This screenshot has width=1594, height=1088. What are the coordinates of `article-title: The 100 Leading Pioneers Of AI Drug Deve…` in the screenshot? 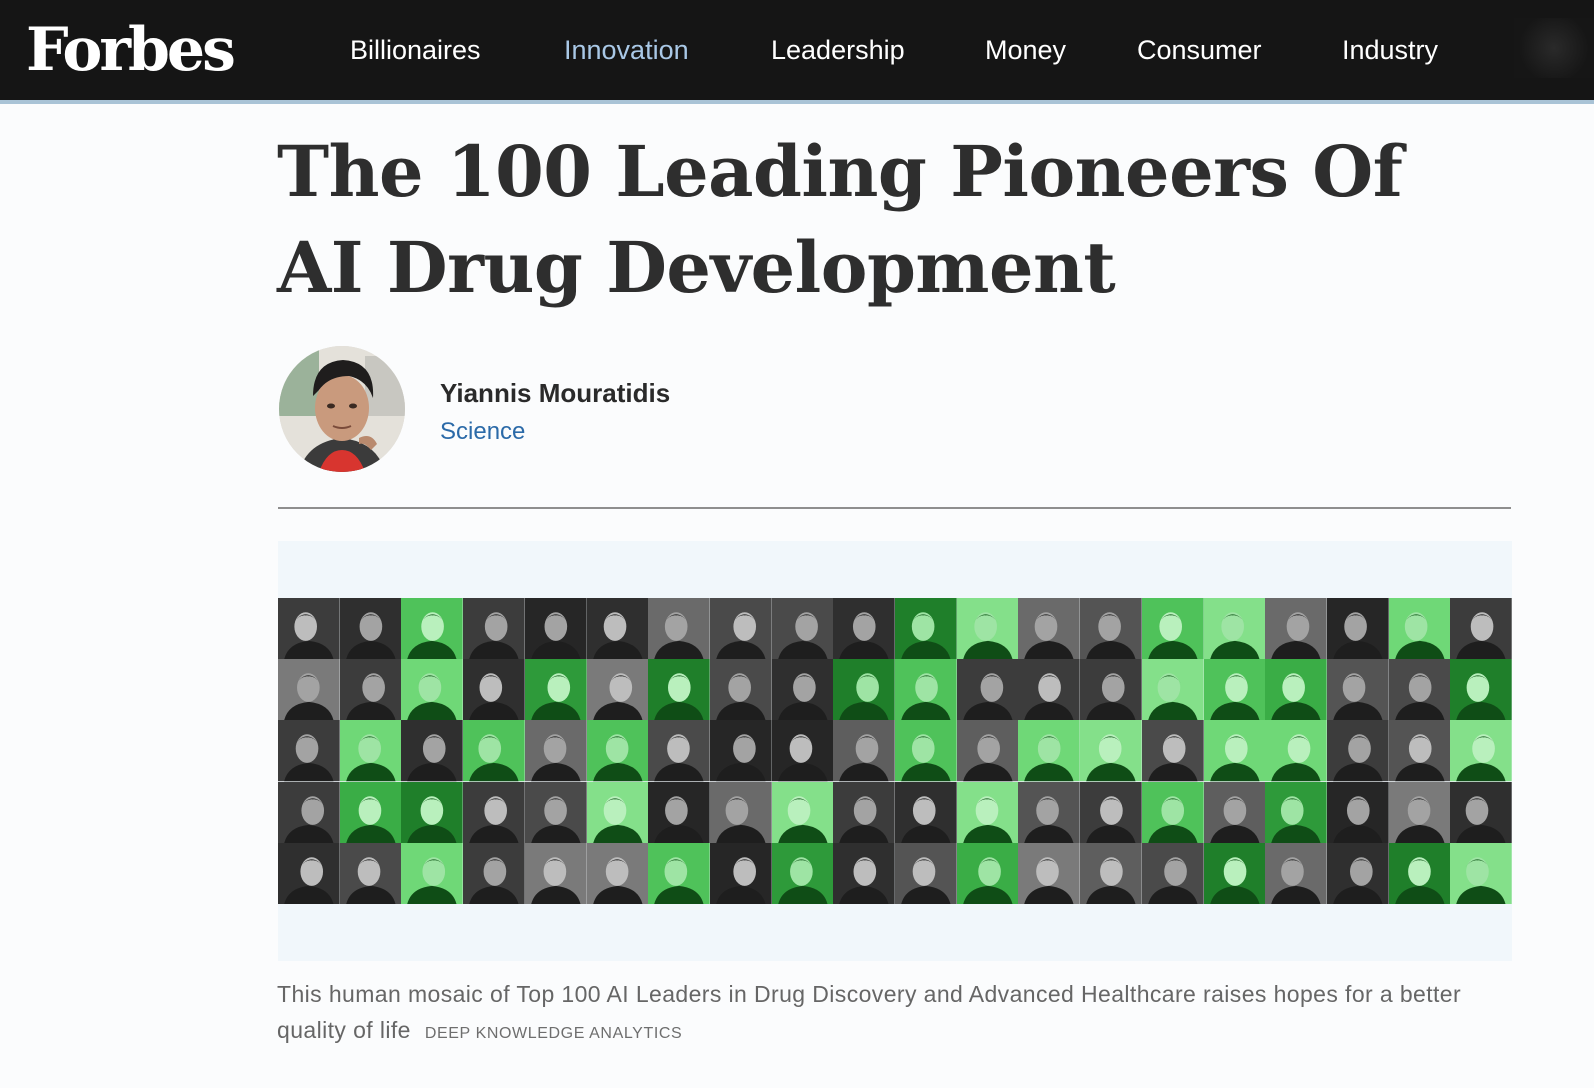 It's located at (840, 219).